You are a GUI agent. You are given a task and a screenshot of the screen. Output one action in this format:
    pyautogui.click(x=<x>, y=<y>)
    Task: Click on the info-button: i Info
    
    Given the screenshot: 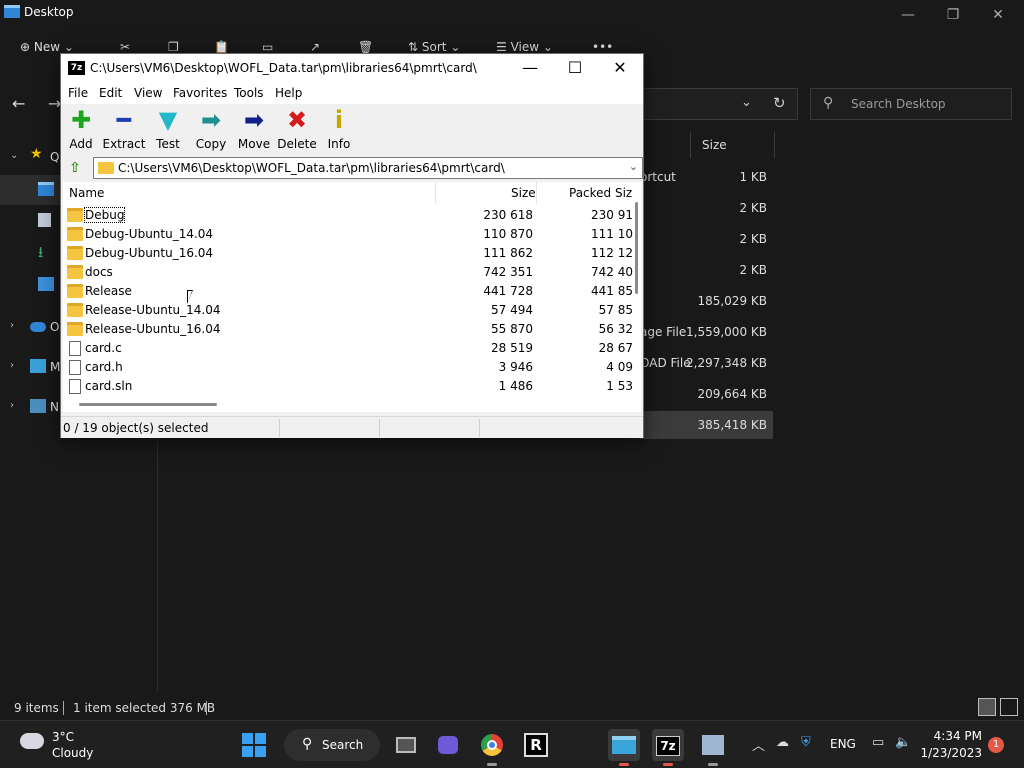 What is the action you would take?
    pyautogui.click(x=339, y=129)
    